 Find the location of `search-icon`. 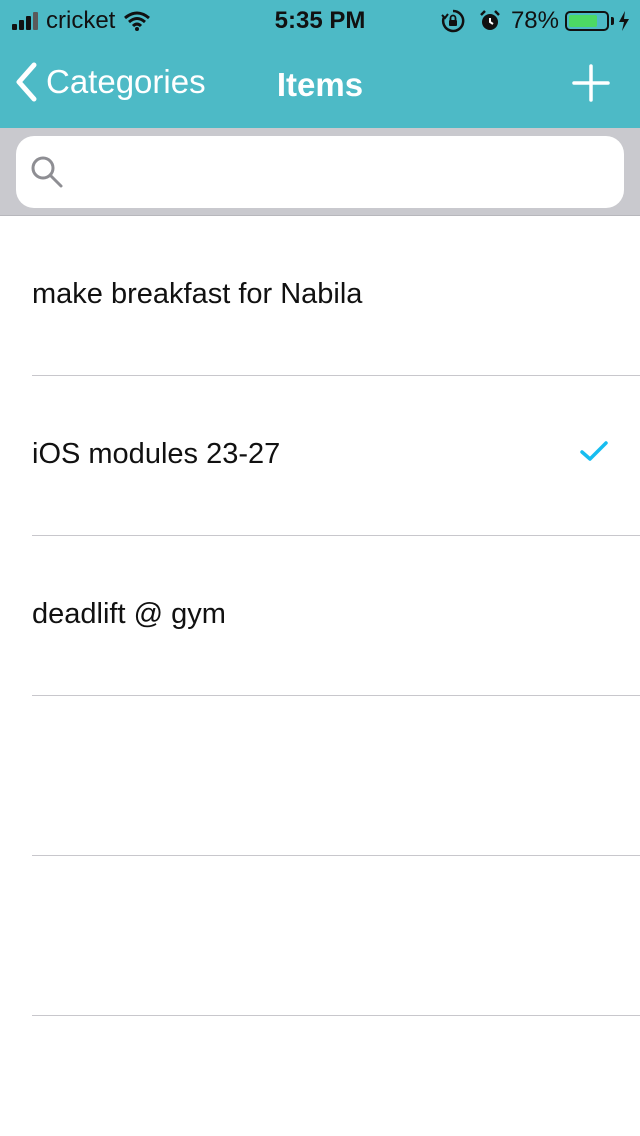

search-icon is located at coordinates (47, 172).